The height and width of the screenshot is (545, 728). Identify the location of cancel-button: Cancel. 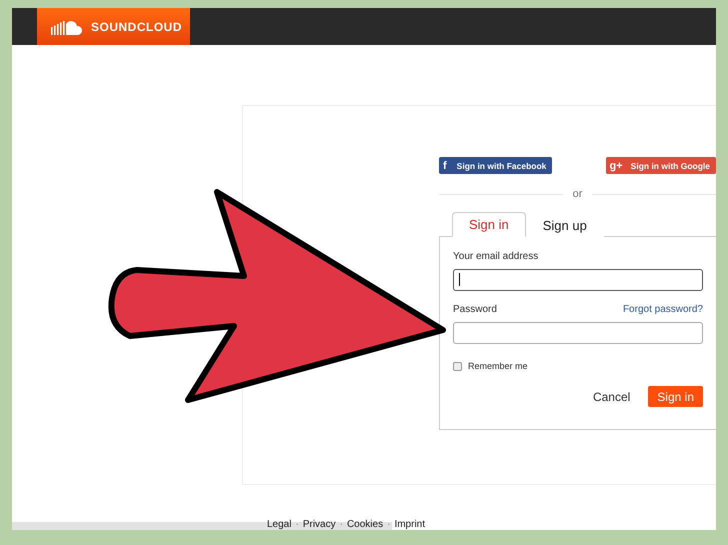
(611, 397).